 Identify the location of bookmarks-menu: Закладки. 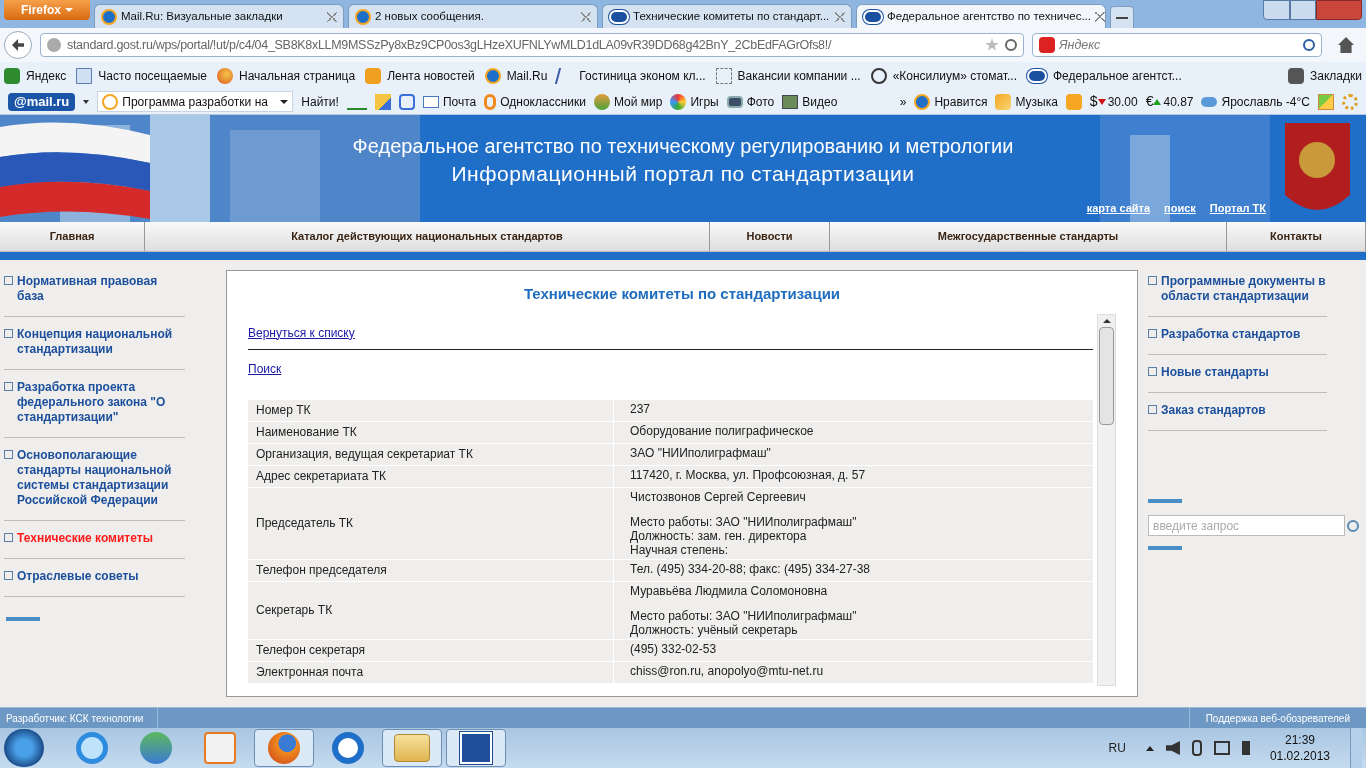
(1325, 75).